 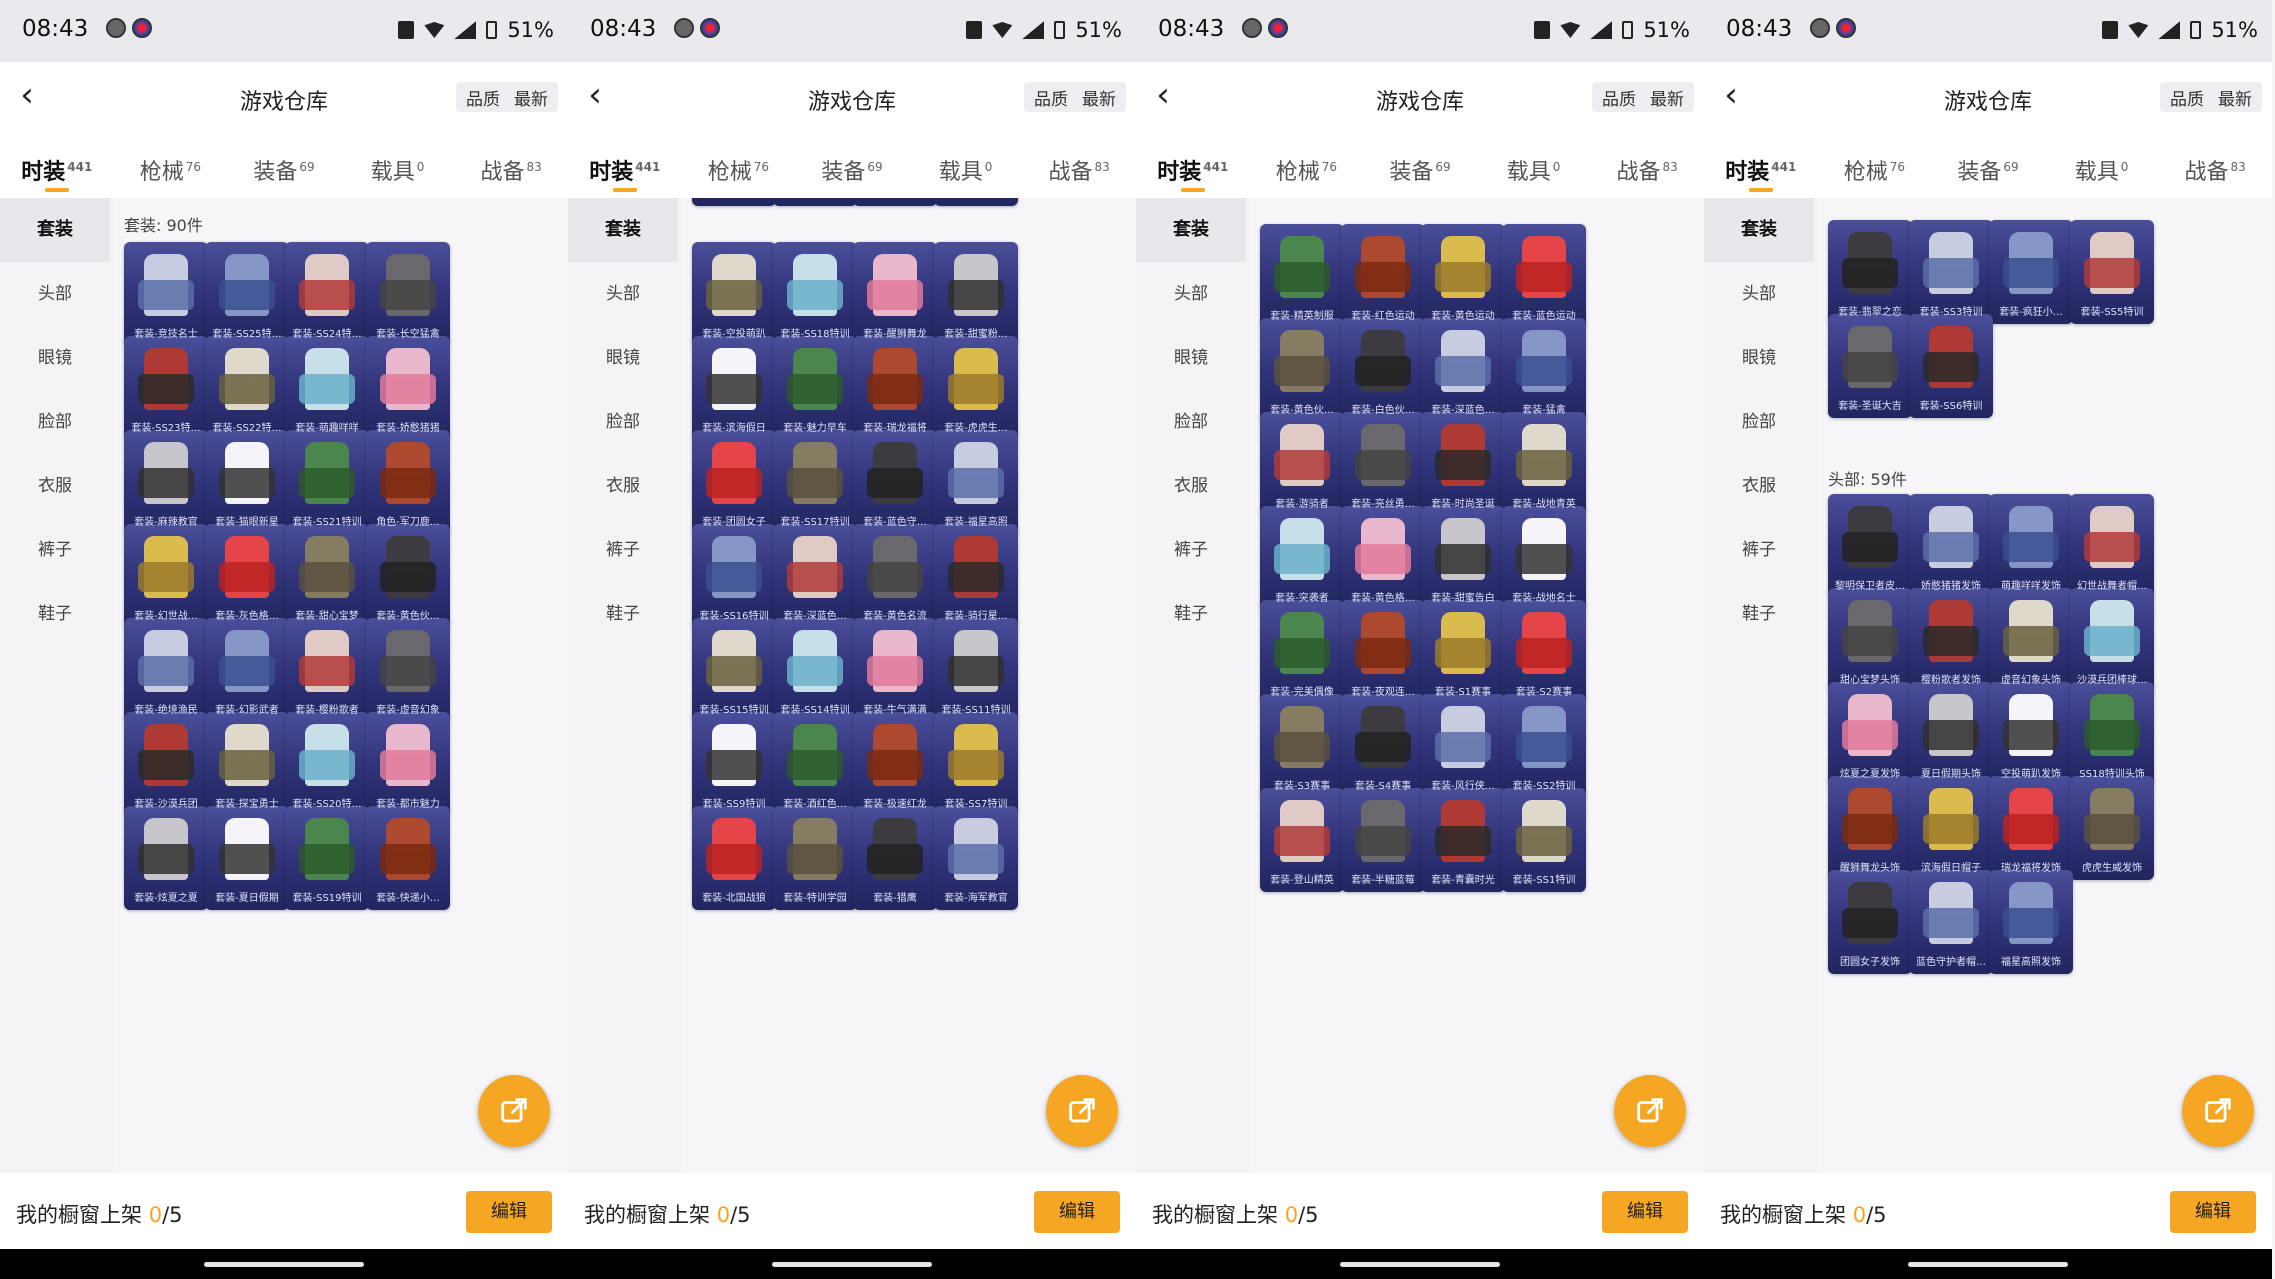 What do you see at coordinates (1870, 272) in the screenshot?
I see `item-card: 套装-翡翠之恋` at bounding box center [1870, 272].